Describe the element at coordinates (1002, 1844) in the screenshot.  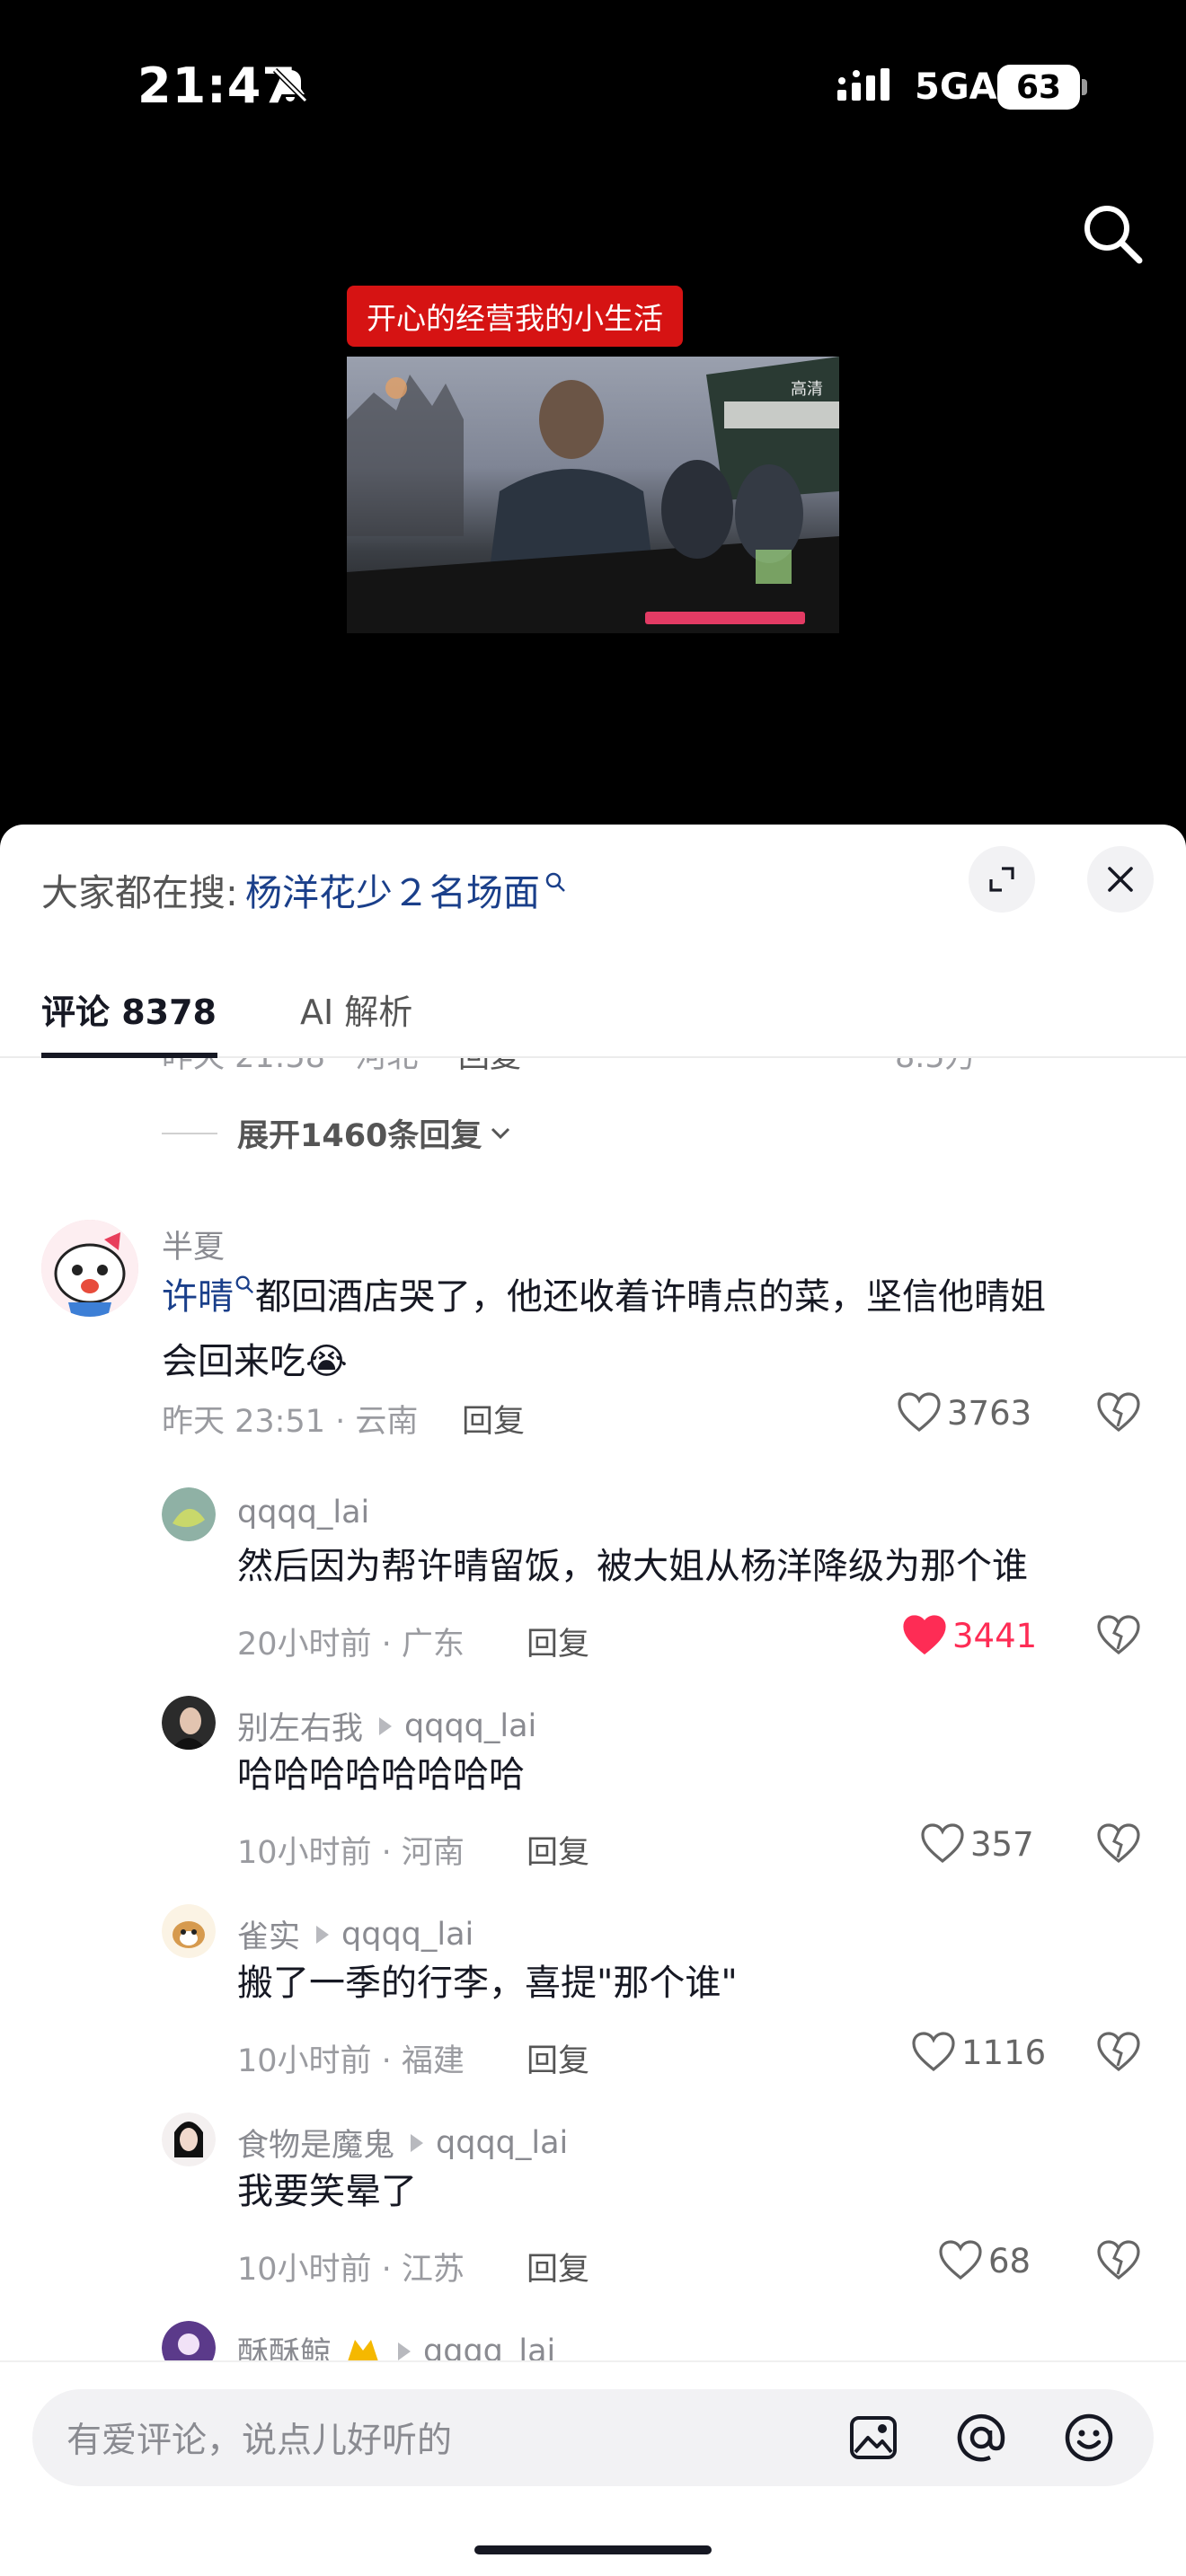
I see `like-count: 357` at that location.